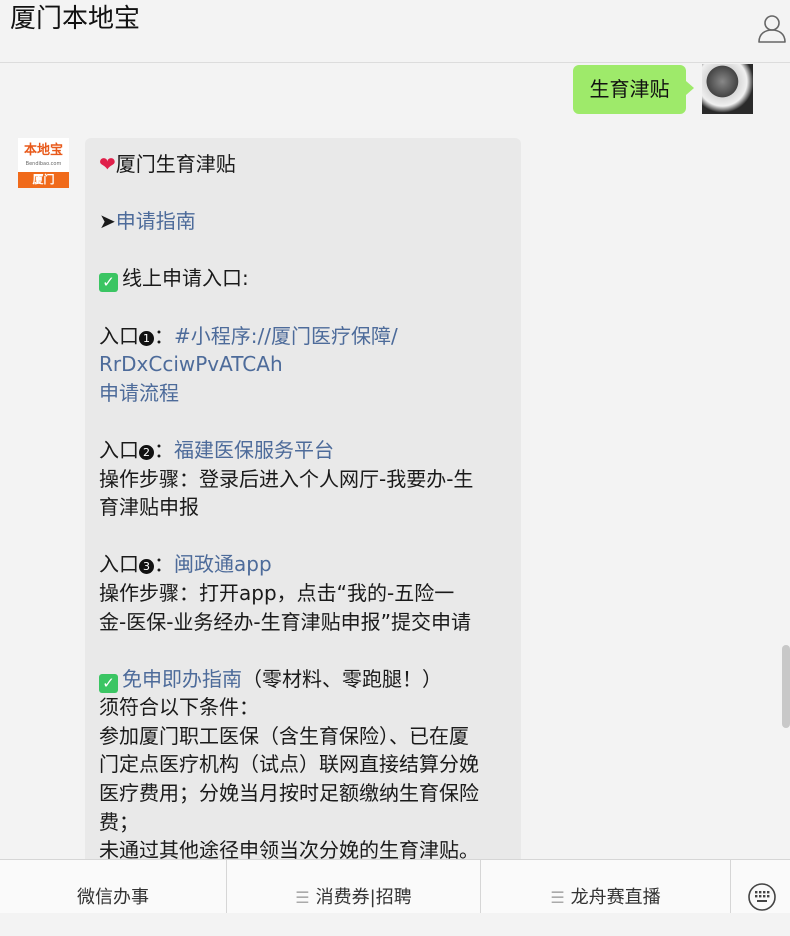  Describe the element at coordinates (146, 338) in the screenshot. I see `circled-number-icon: 1` at that location.